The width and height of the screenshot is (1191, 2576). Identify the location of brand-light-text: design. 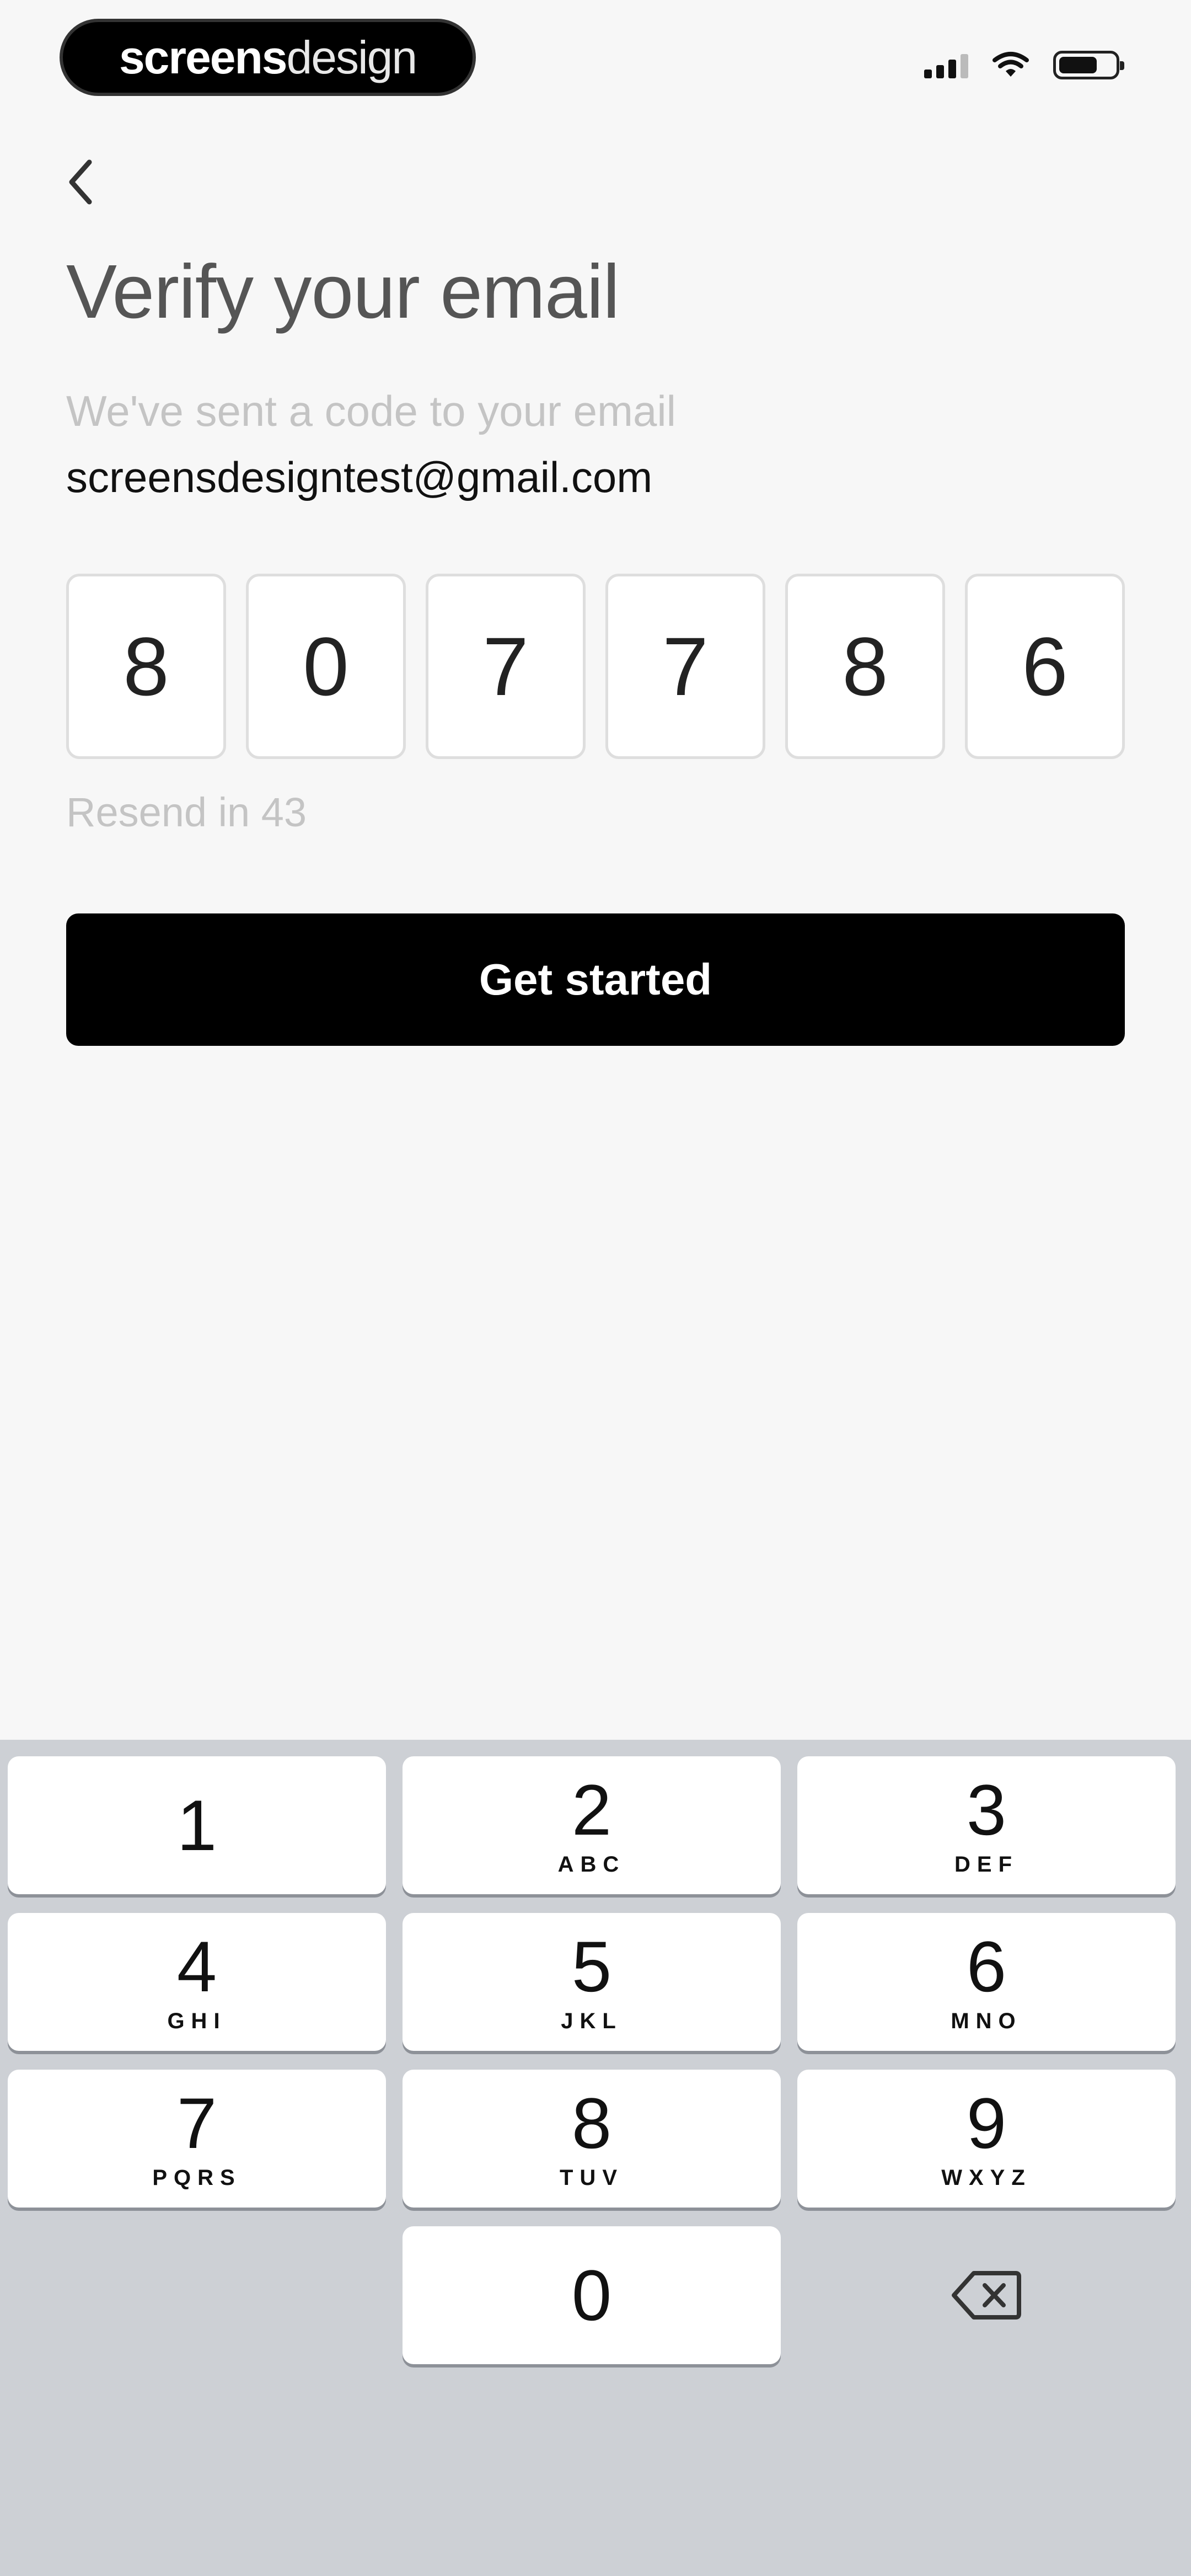
(352, 57).